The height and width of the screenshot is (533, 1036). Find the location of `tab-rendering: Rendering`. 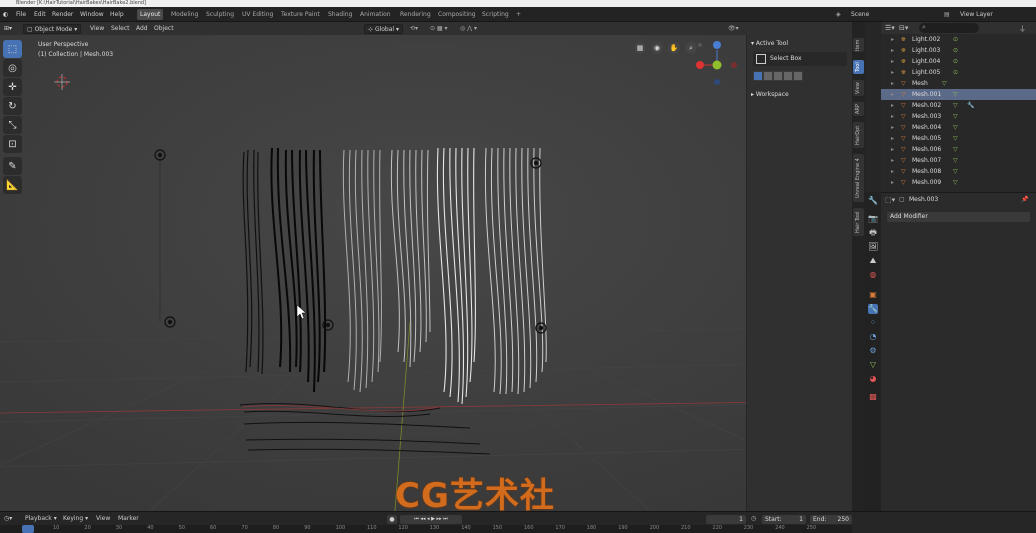

tab-rendering: Rendering is located at coordinates (415, 14).